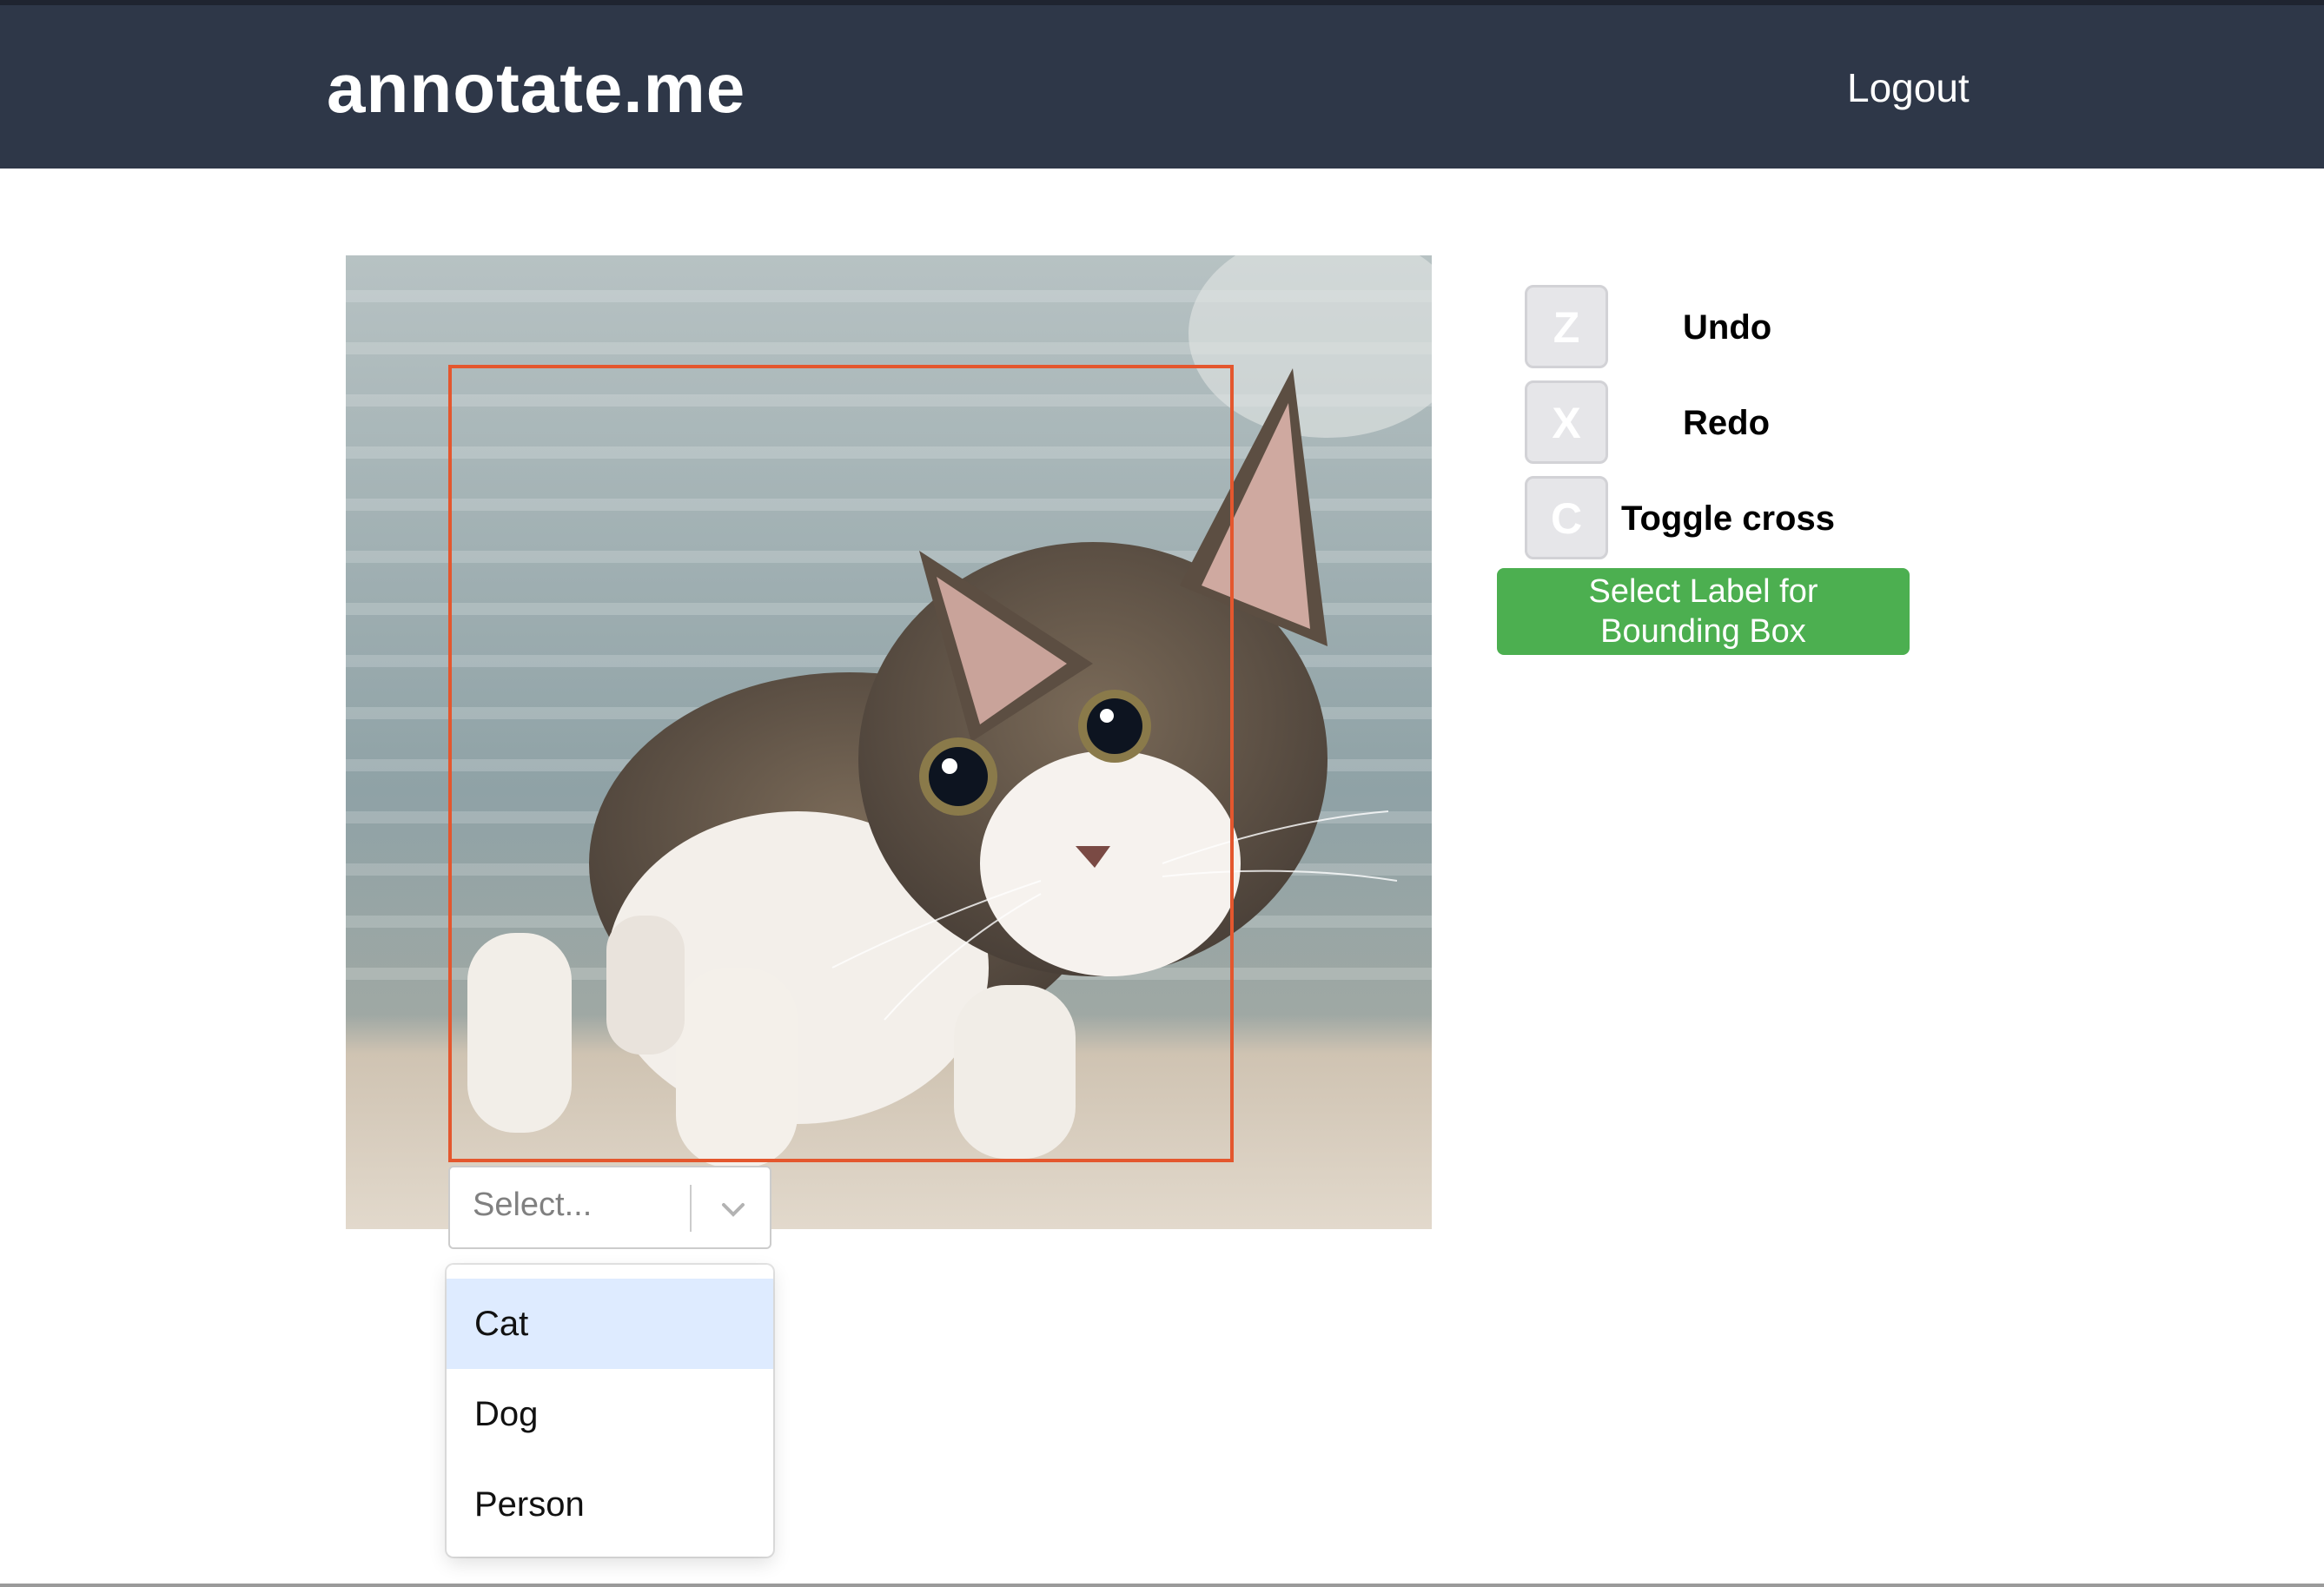 The width and height of the screenshot is (2324, 1587). I want to click on label-dropdown-menu: Cat Dog Person, so click(610, 1411).